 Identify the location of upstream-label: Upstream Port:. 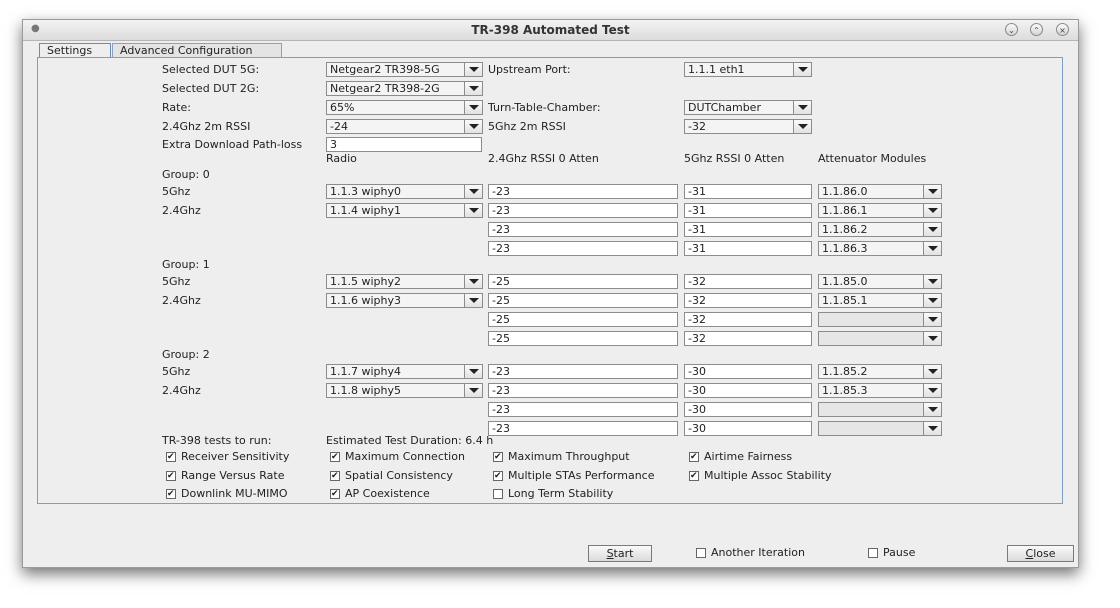
(529, 69).